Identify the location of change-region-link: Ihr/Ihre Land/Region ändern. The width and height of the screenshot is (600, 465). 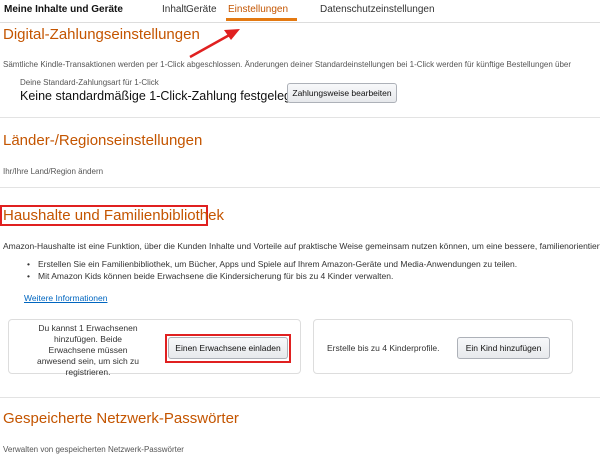
(53, 171).